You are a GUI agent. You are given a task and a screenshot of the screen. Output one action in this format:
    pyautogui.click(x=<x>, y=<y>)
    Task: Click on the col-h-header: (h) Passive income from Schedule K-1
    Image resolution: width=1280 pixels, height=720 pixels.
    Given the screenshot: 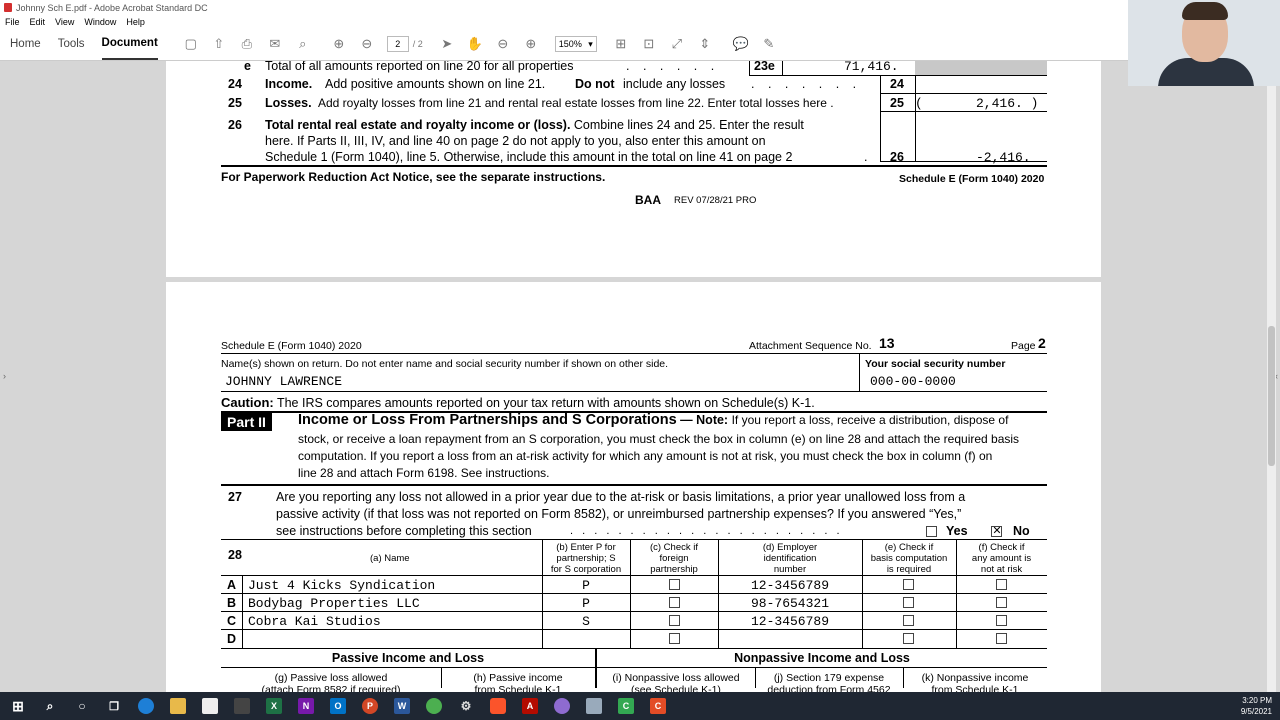 What is the action you would take?
    pyautogui.click(x=518, y=682)
    